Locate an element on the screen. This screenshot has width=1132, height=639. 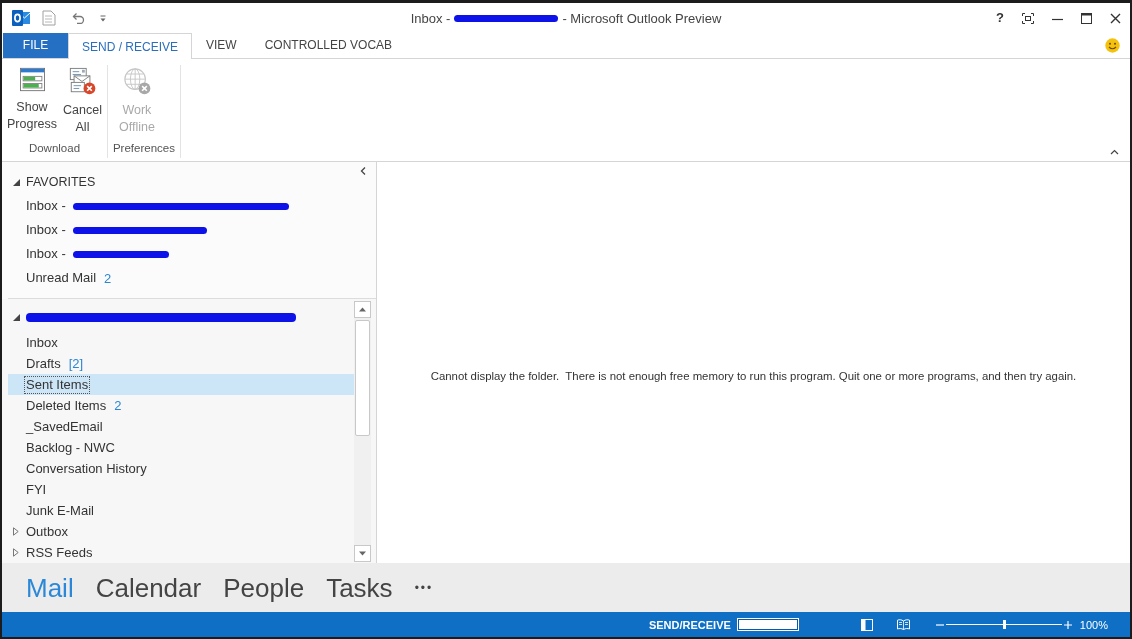
progress-window-icon is located at coordinates (32, 79).